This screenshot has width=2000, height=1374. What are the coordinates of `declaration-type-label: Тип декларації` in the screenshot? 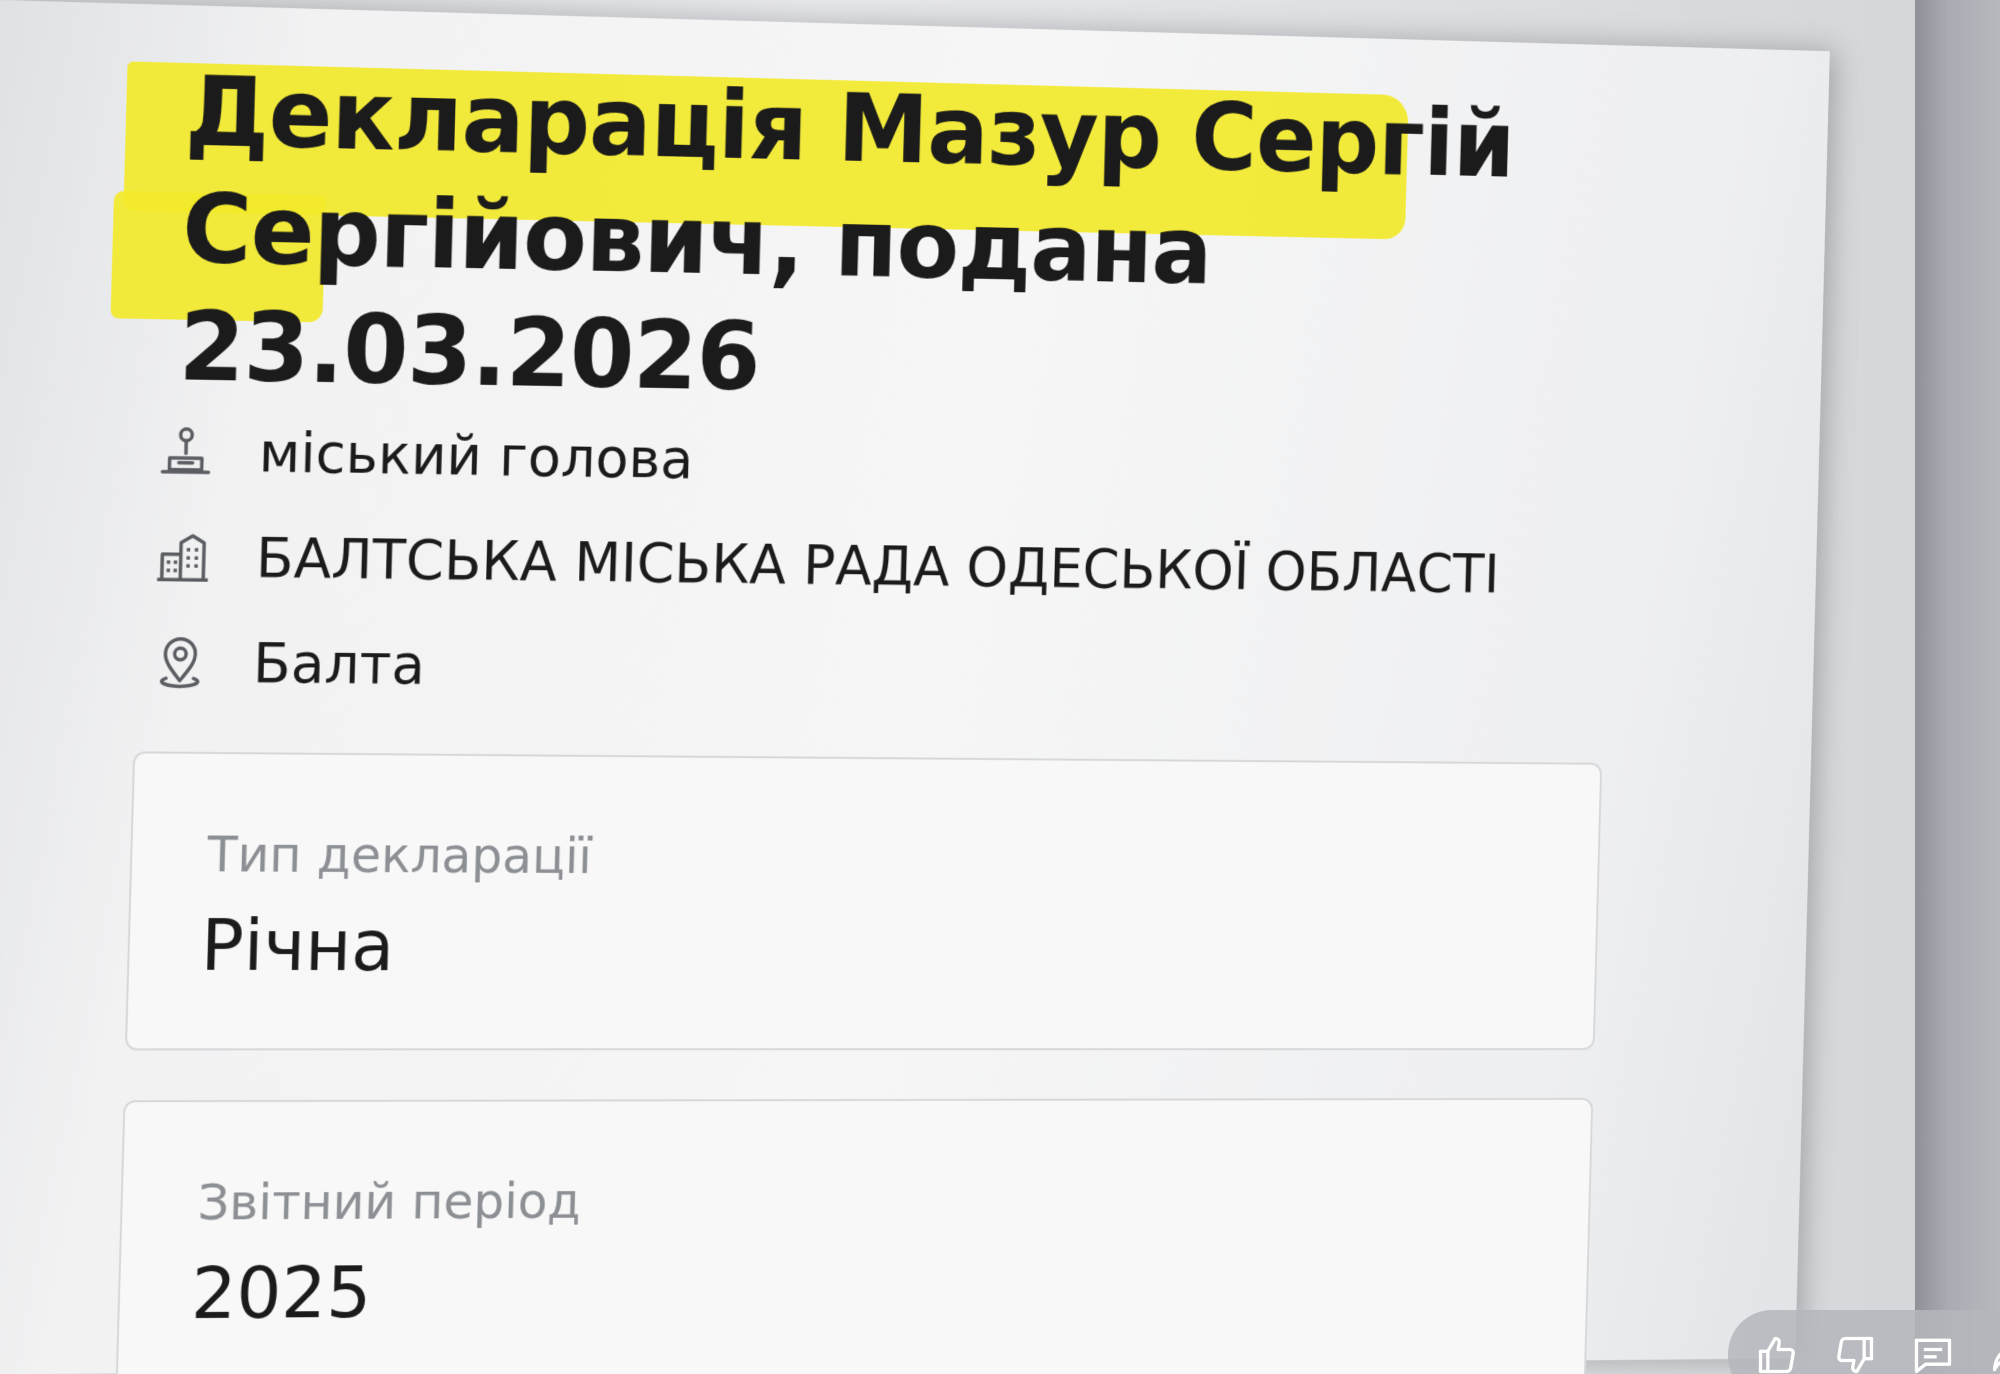 It's located at (399, 855).